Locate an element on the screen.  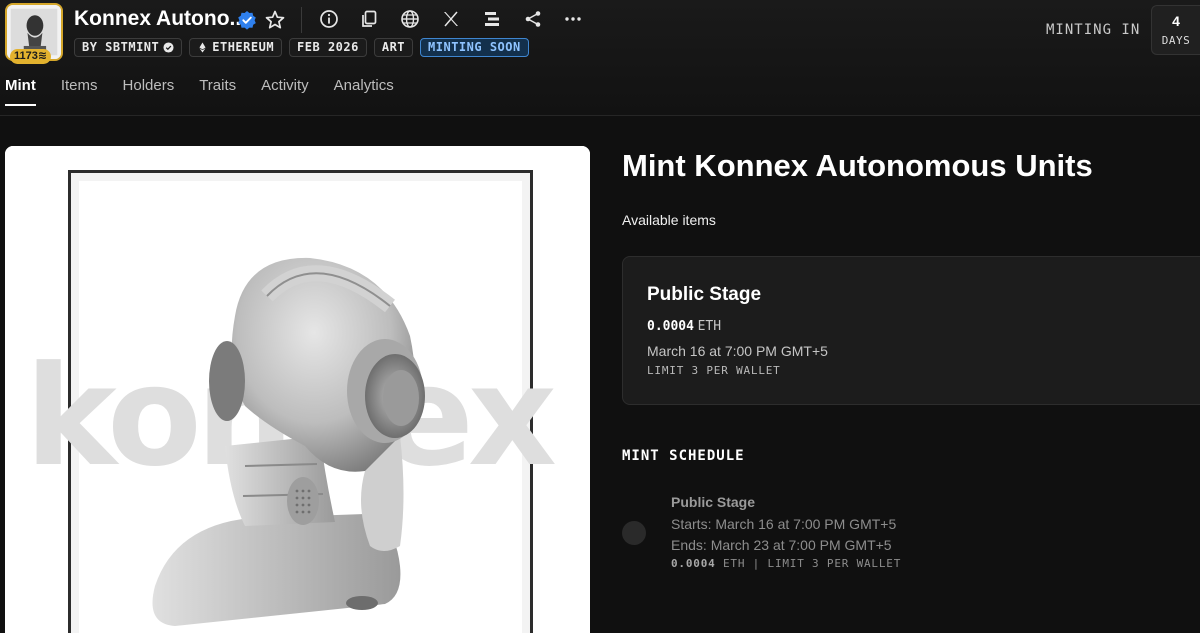
date-tag: FEB 2026 is located at coordinates (328, 47).